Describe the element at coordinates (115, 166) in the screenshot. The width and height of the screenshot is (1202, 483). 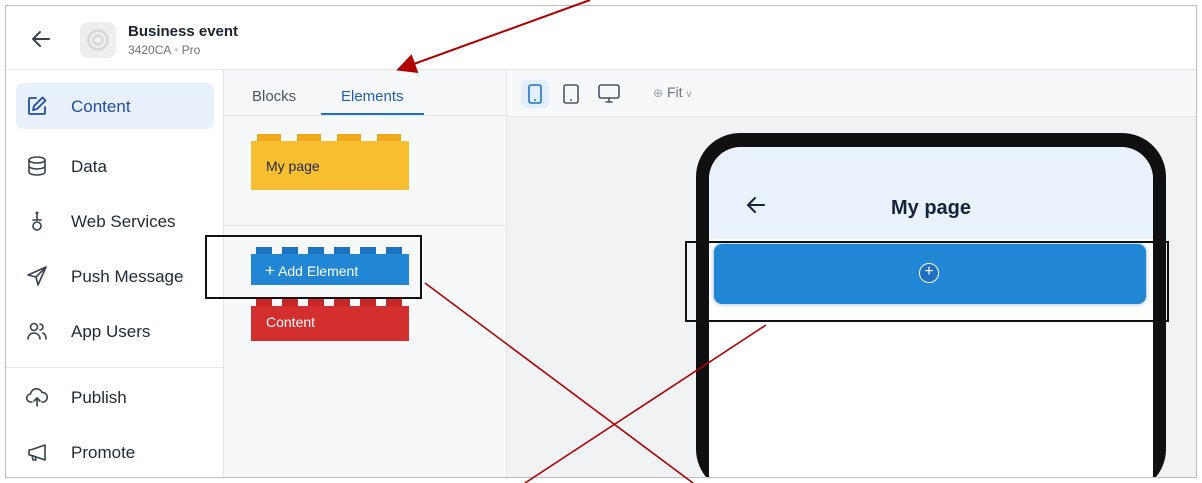
I see `sidebar-item-data: Data` at that location.